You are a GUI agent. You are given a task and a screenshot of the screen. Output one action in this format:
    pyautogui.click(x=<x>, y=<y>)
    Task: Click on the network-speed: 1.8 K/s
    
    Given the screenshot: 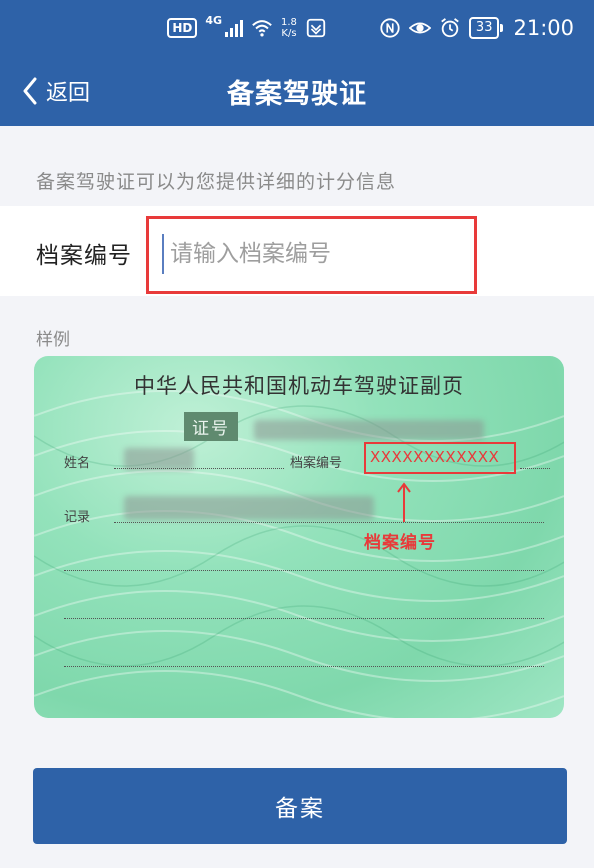 What is the action you would take?
    pyautogui.click(x=289, y=28)
    